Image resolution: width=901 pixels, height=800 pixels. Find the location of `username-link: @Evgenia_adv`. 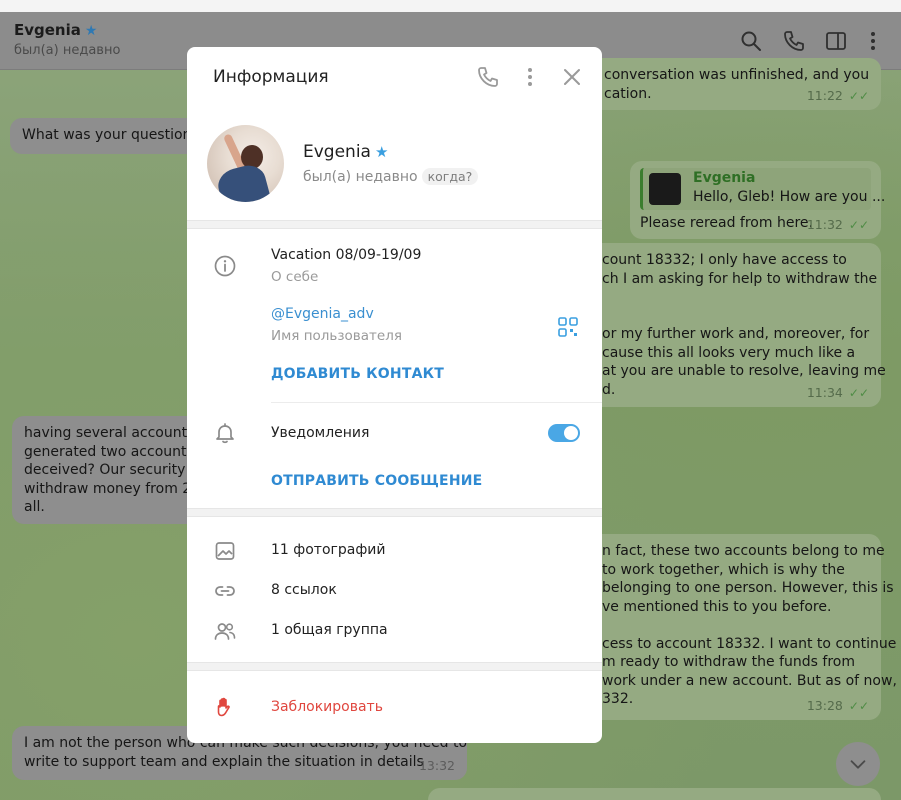

username-link: @Evgenia_adv is located at coordinates (322, 314).